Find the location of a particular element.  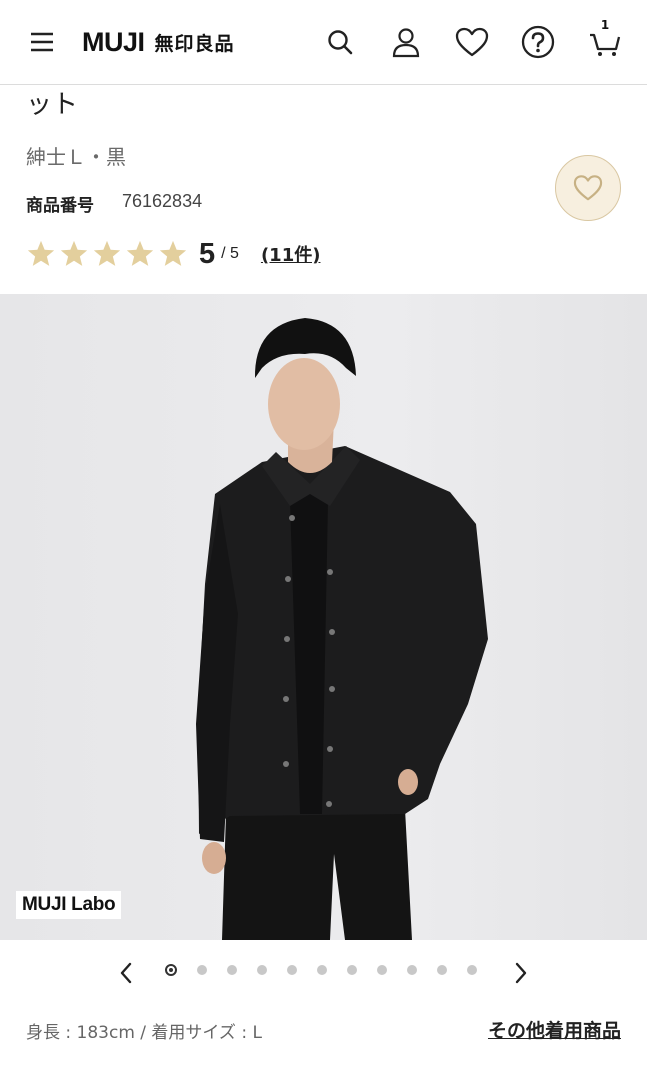

product-title: ット is located at coordinates (52, 105).